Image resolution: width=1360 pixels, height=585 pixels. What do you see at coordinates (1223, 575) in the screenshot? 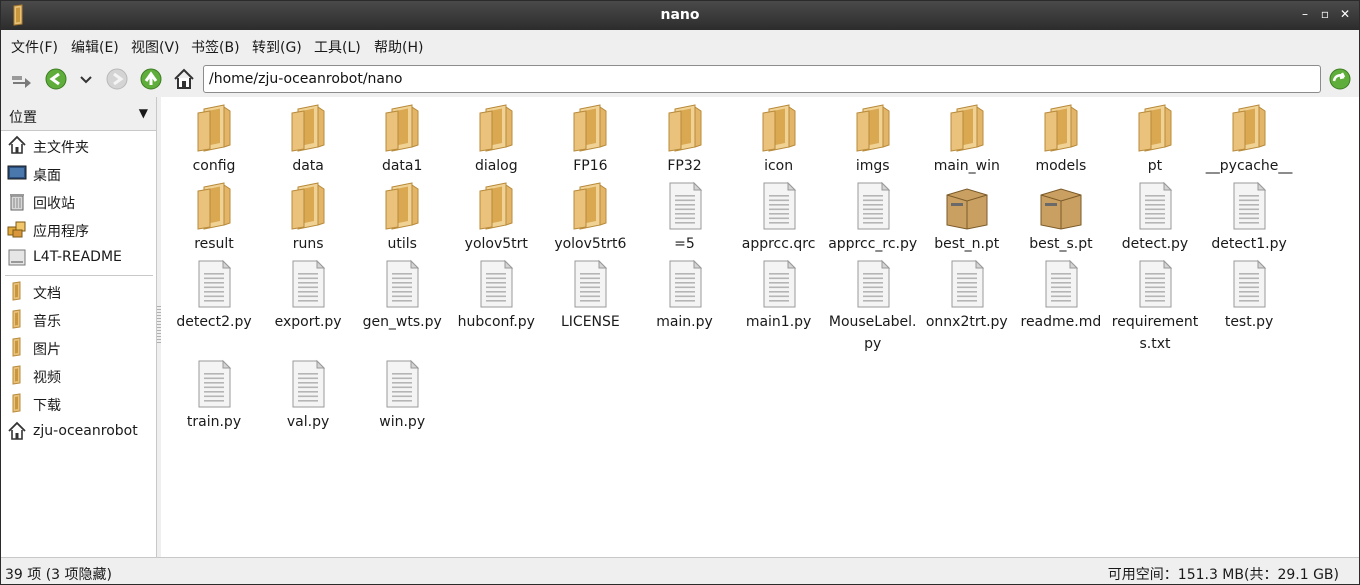
I see `free-space: 可用空间：151.3 MB(共：29.1 GB)` at bounding box center [1223, 575].